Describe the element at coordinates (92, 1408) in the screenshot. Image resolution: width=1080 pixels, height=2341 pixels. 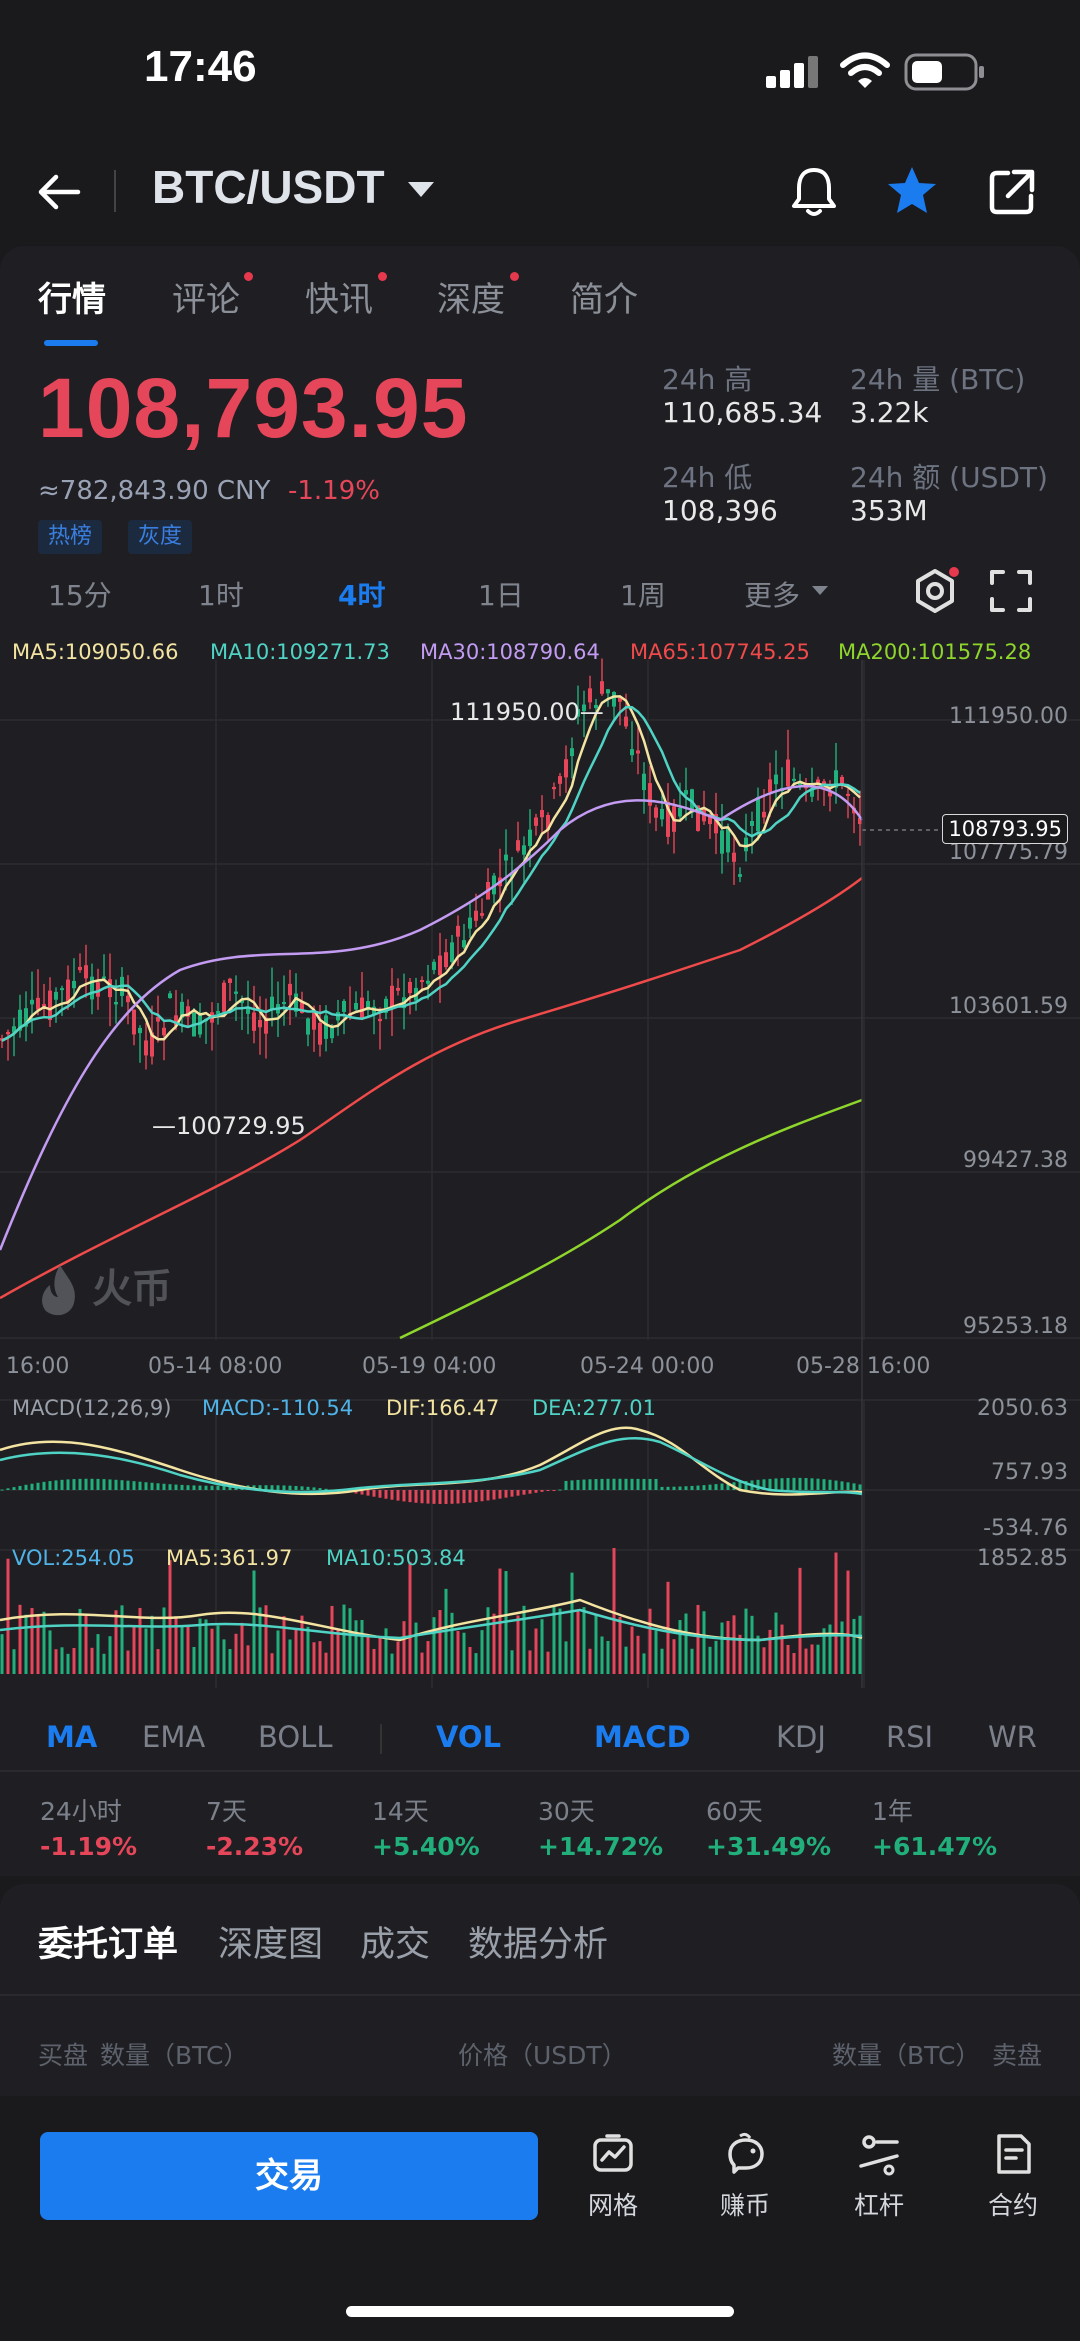
I see `macd-title: MACD(12,26,9)` at that location.